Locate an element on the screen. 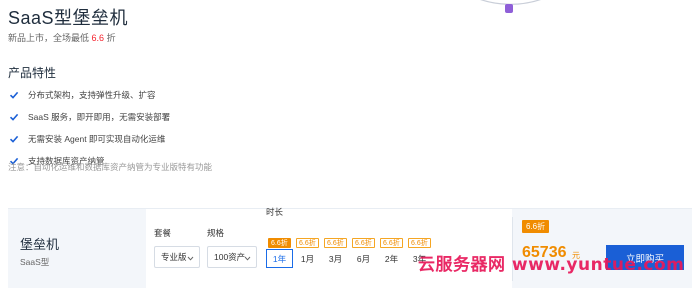 The image size is (700, 298). subtitle-discount: 6.6 is located at coordinates (98, 38).